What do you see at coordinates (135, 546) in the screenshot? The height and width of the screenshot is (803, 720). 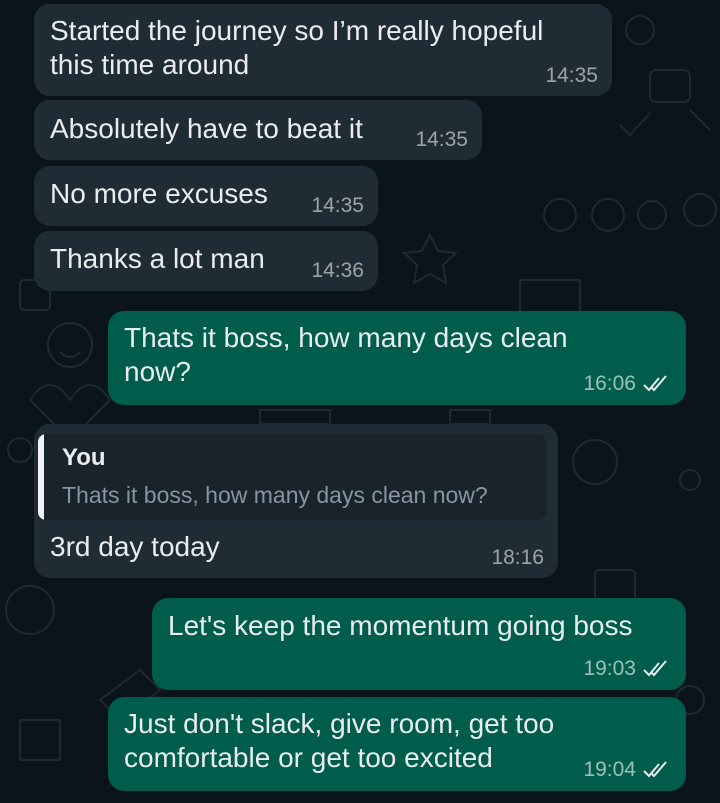 I see `message-text: 3rd day today` at bounding box center [135, 546].